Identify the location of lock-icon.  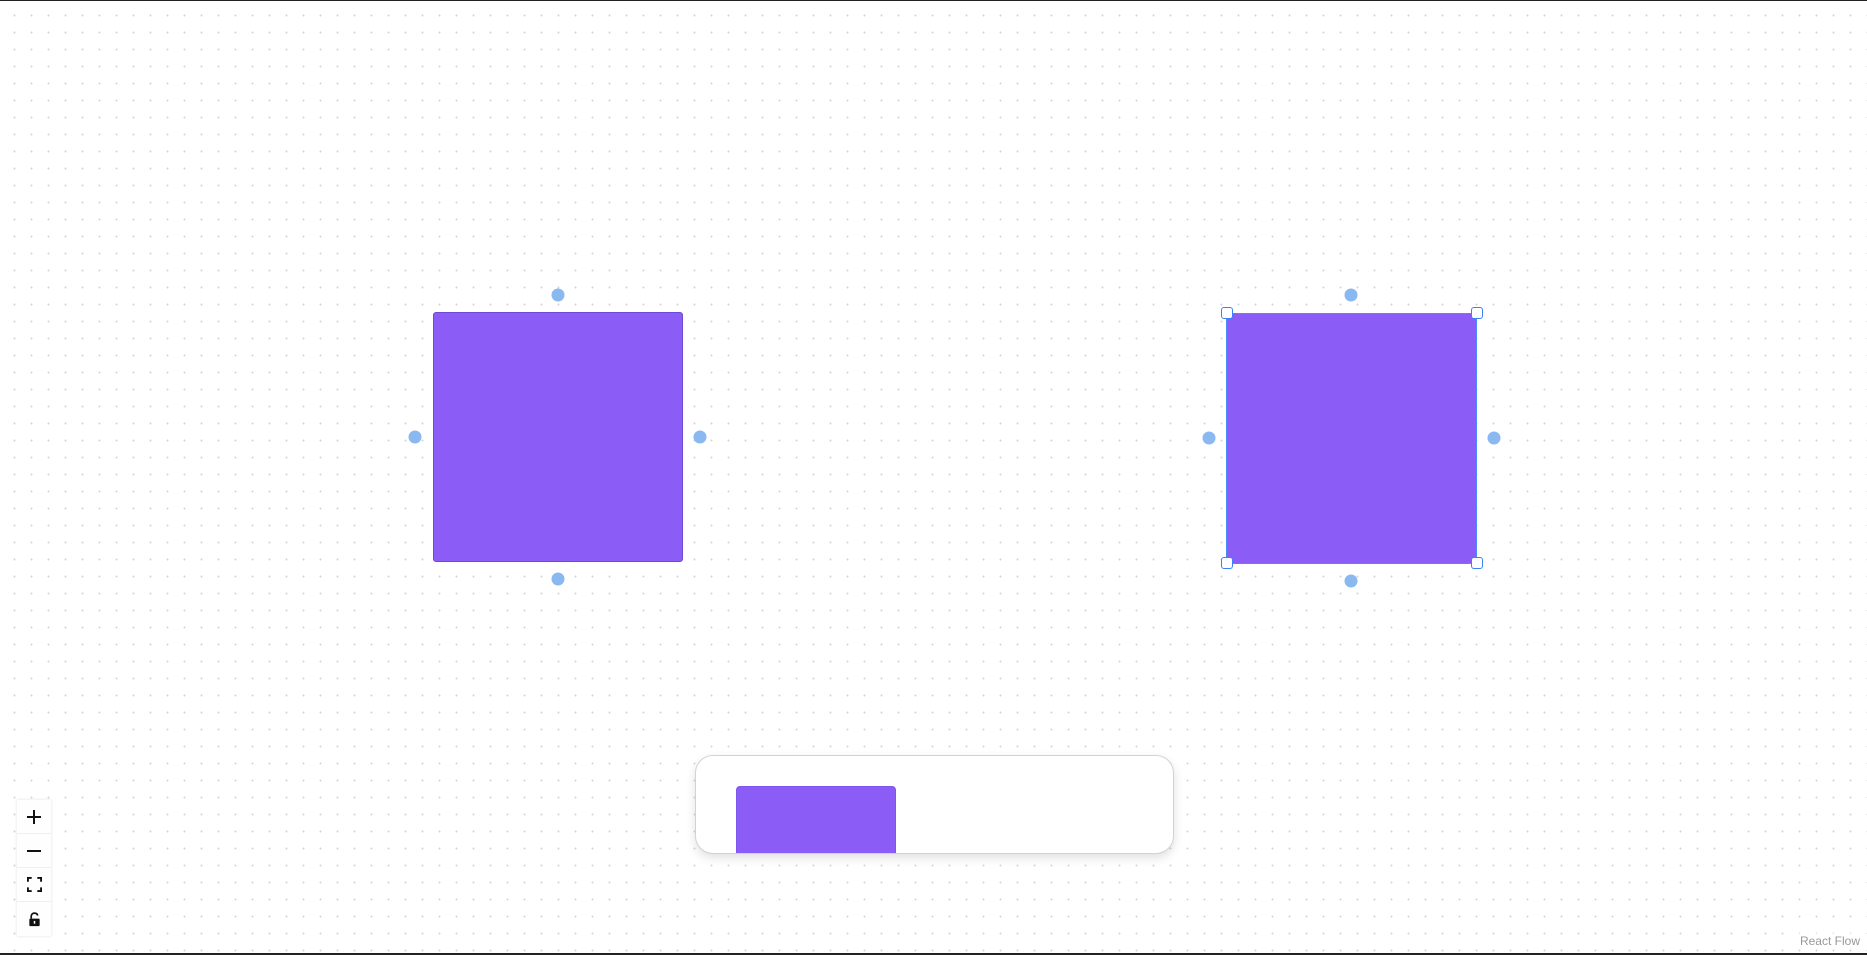
(34, 918).